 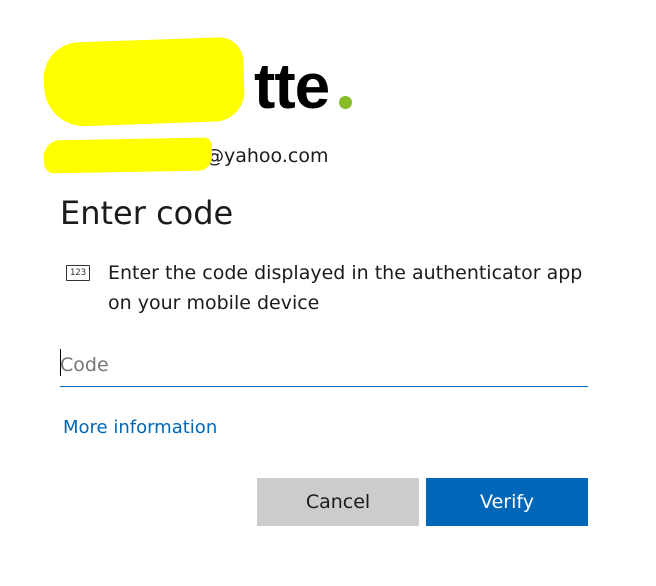 What do you see at coordinates (267, 156) in the screenshot?
I see `account-email-suffix: @yahoo.com` at bounding box center [267, 156].